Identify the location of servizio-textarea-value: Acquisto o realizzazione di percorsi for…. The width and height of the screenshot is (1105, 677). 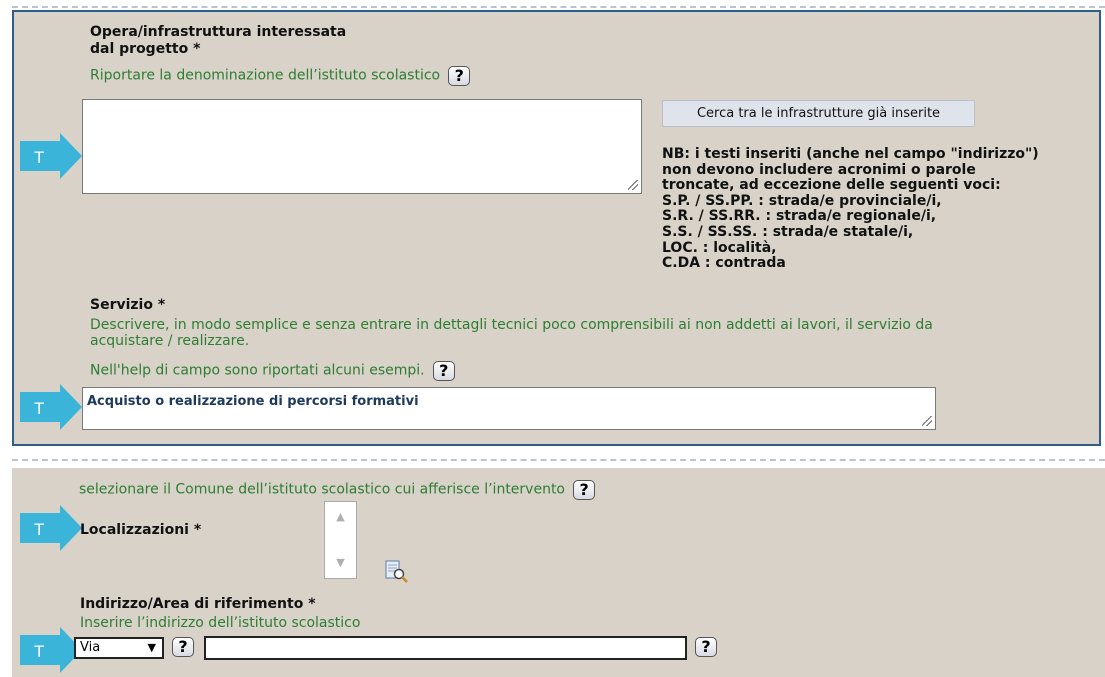
(253, 401).